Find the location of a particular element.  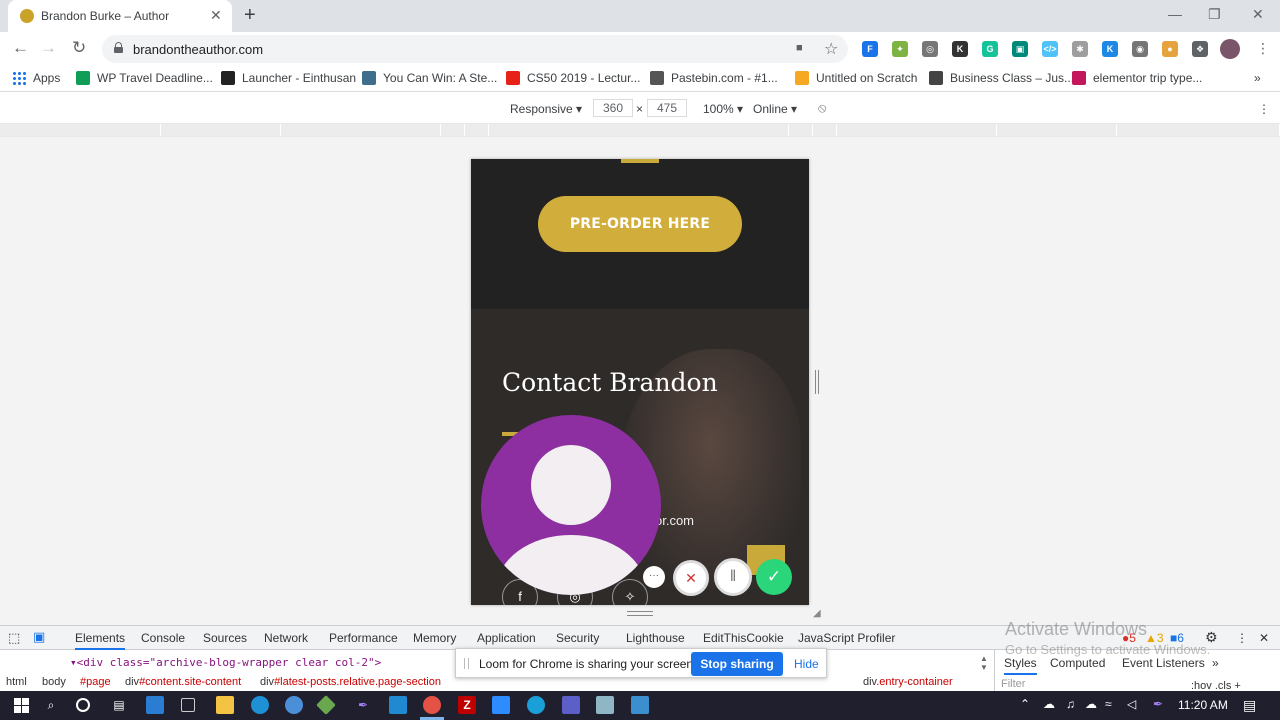

bookmarks-more-icon: » is located at coordinates (1257, 78).